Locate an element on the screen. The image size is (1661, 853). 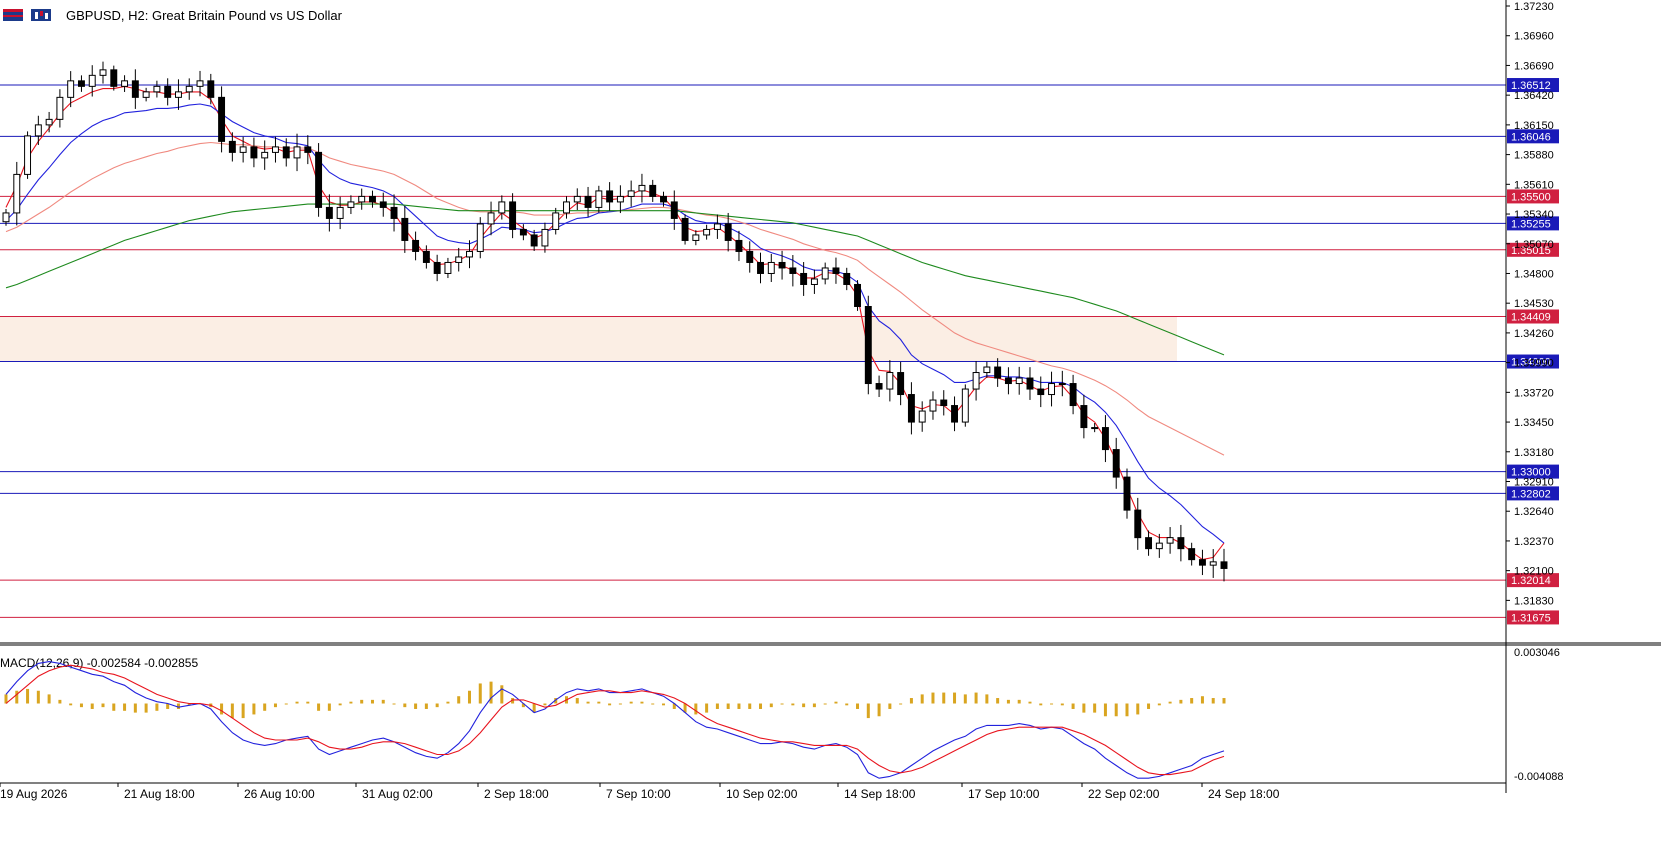
time-tick-label: 24 Sep 18:00 is located at coordinates (1244, 794).